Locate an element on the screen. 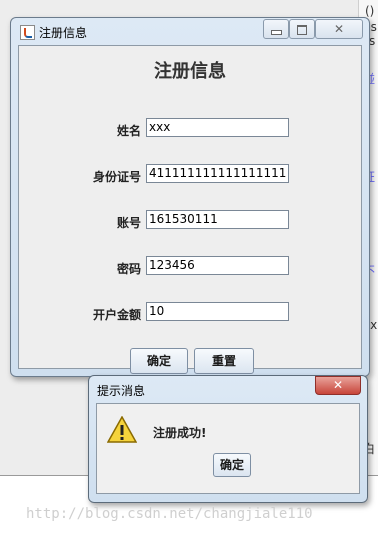  password-label: 密码 is located at coordinates (128, 269).